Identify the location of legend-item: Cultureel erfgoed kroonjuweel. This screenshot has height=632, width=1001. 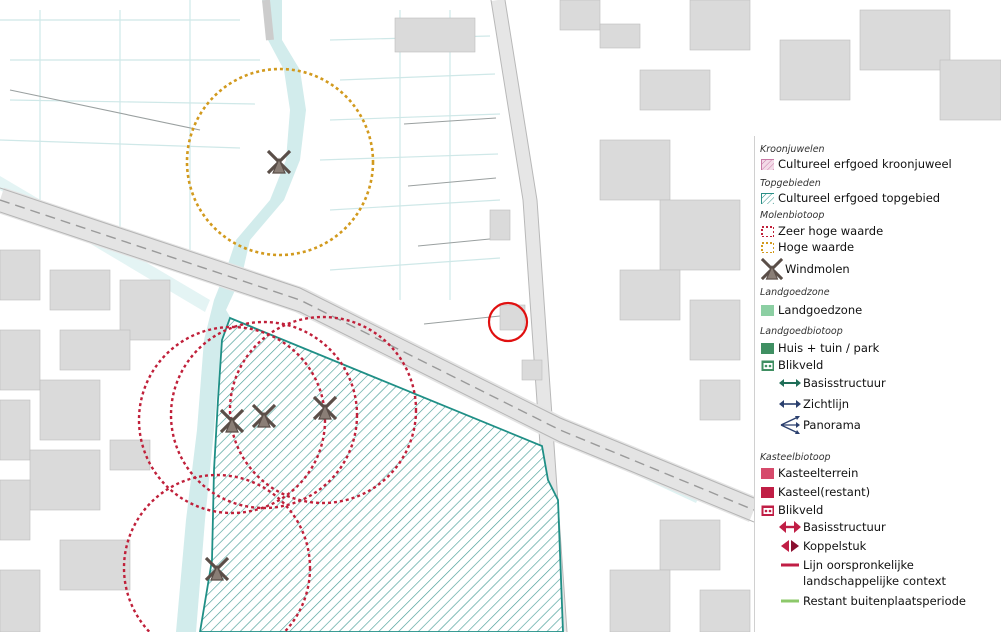
(856, 164).